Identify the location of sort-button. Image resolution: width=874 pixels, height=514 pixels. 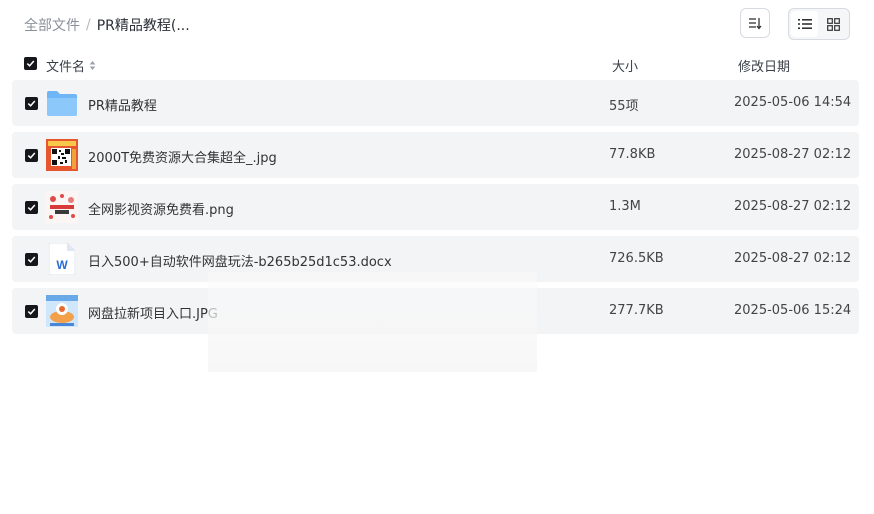
(755, 23).